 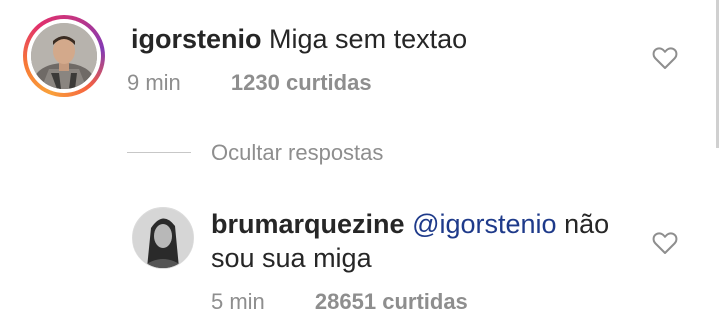 I want to click on avatar-photo, so click(x=64, y=56).